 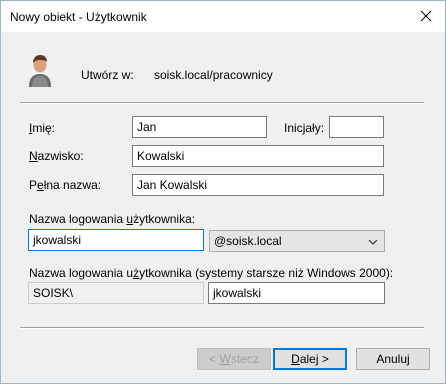 What do you see at coordinates (199, 127) in the screenshot?
I see `first-name-field: Jan` at bounding box center [199, 127].